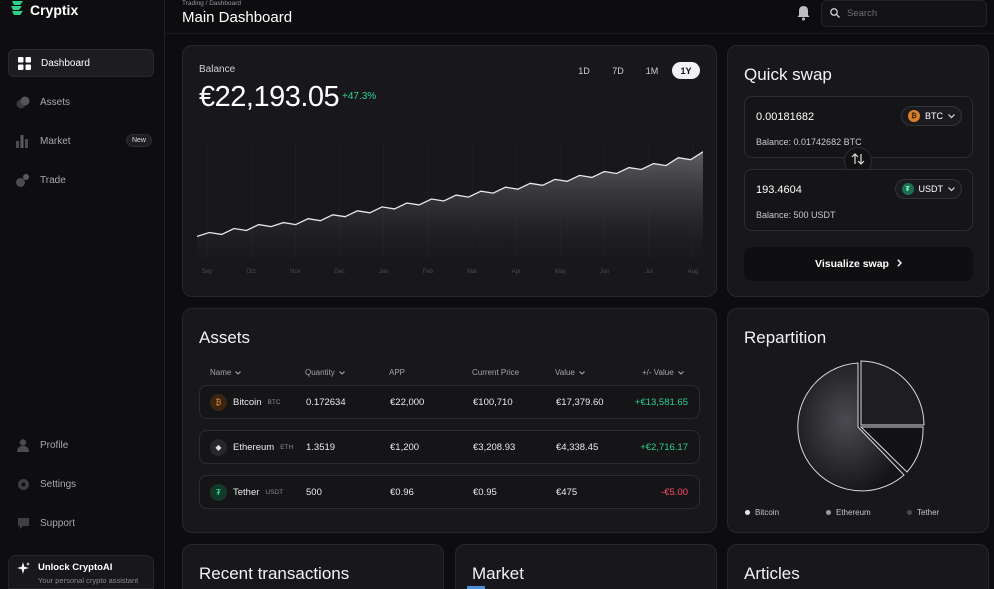  I want to click on logo-icon, so click(17, 10).